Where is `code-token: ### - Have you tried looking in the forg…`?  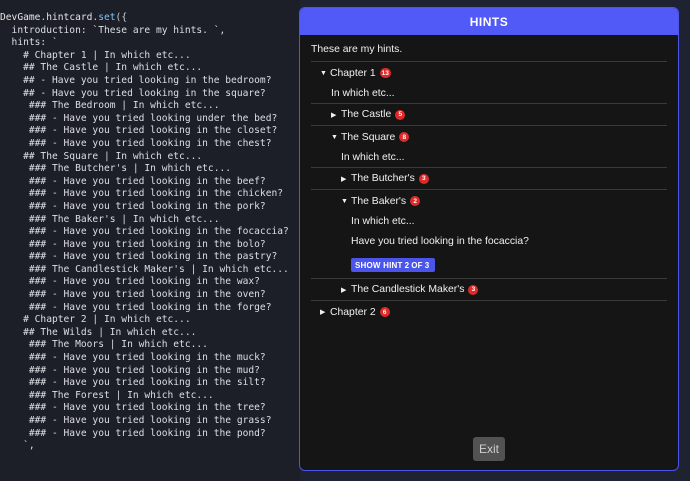 code-token: ### - Have you tried looking in the forg… is located at coordinates (136, 307).